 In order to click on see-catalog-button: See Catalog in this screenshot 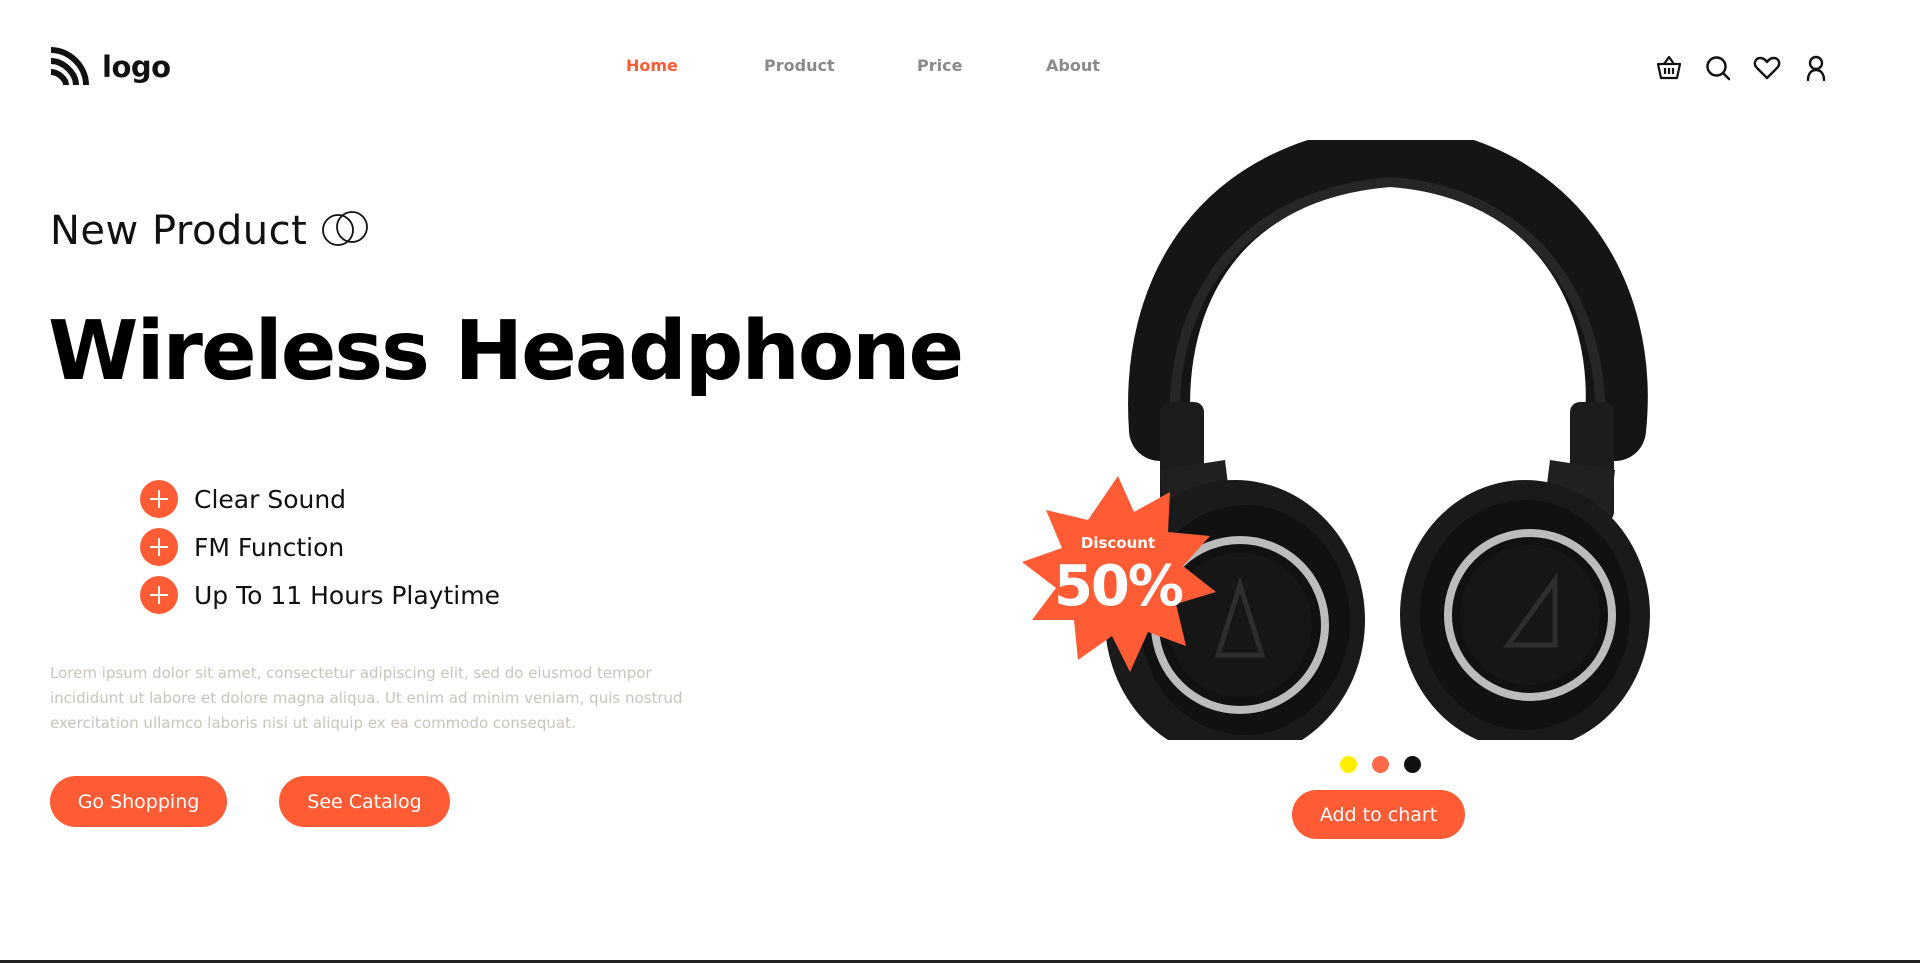, I will do `click(364, 801)`.